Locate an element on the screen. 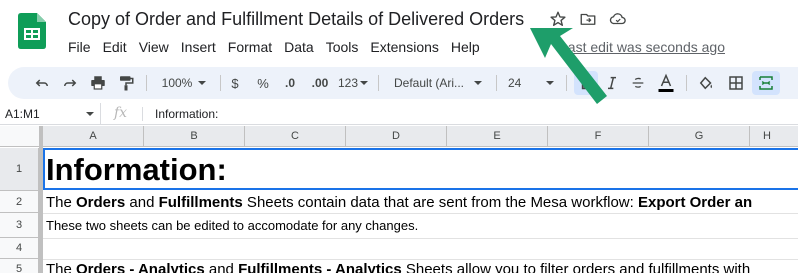 The height and width of the screenshot is (273, 798). print-icon is located at coordinates (98, 83).